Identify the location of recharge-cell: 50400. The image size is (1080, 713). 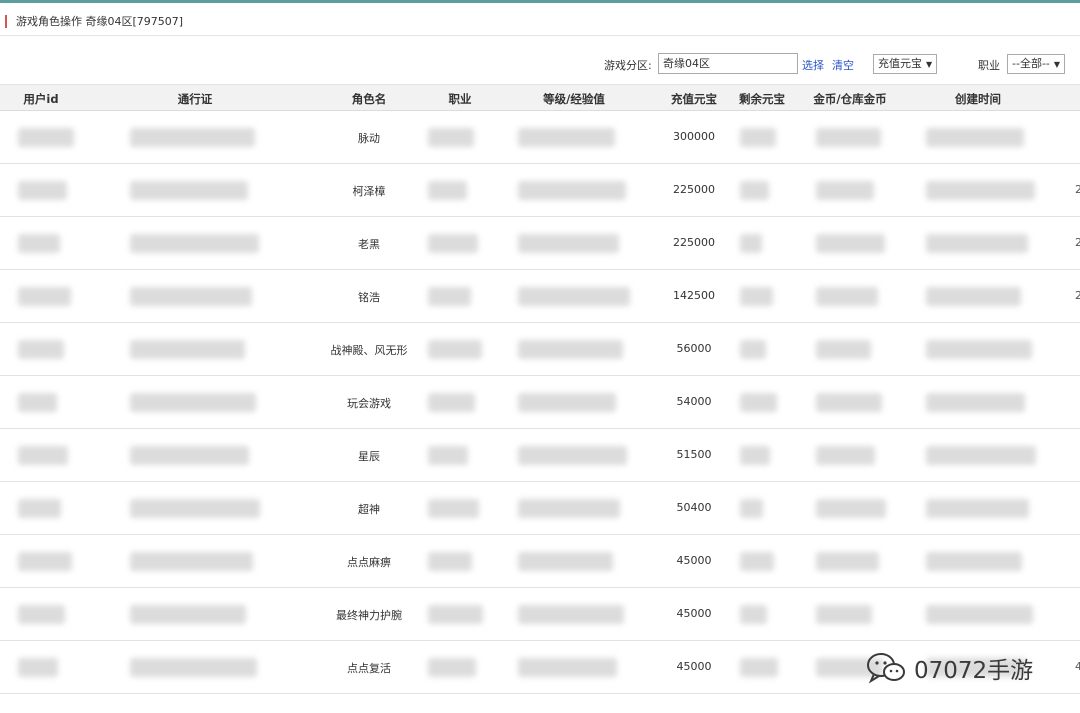
(694, 507).